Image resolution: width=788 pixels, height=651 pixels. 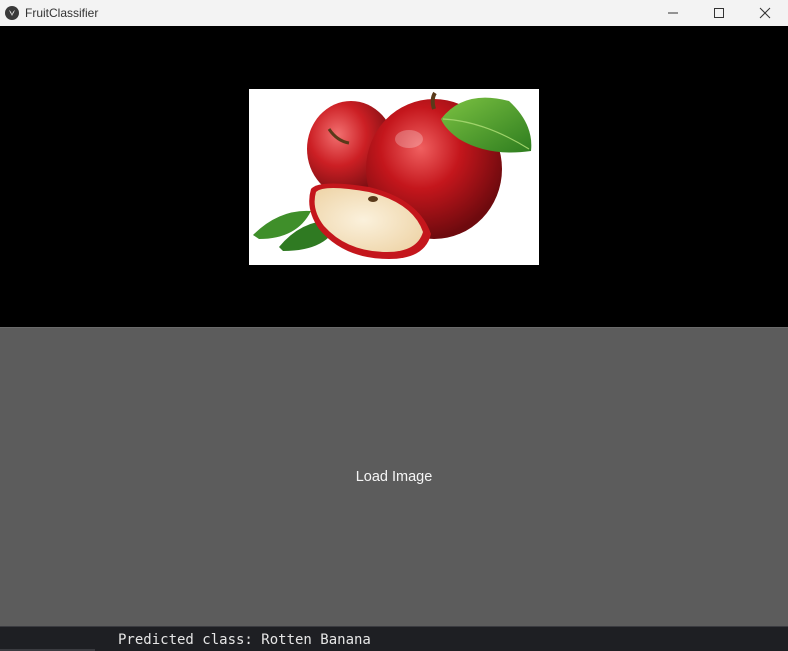 I want to click on minimize-icon, so click(x=673, y=13).